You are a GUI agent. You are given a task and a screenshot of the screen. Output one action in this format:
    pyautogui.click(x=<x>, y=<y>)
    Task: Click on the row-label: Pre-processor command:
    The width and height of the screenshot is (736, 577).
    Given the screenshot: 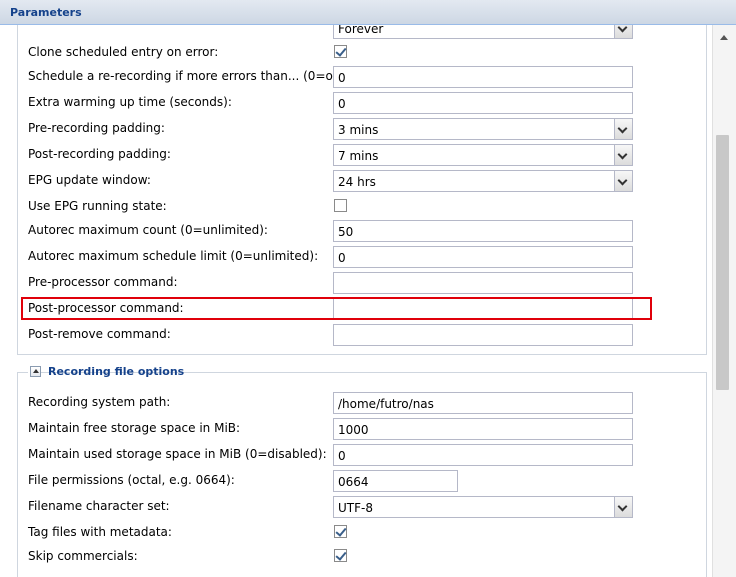 What is the action you would take?
    pyautogui.click(x=103, y=282)
    